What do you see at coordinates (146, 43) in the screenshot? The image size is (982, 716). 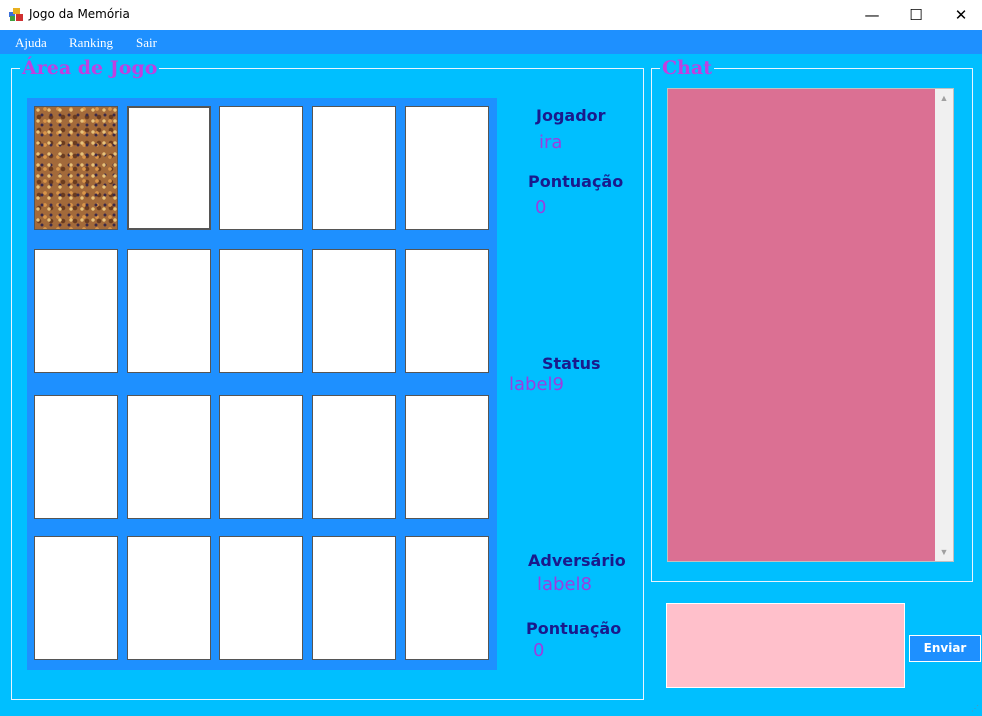 I see `menu-item-sair: Sair` at bounding box center [146, 43].